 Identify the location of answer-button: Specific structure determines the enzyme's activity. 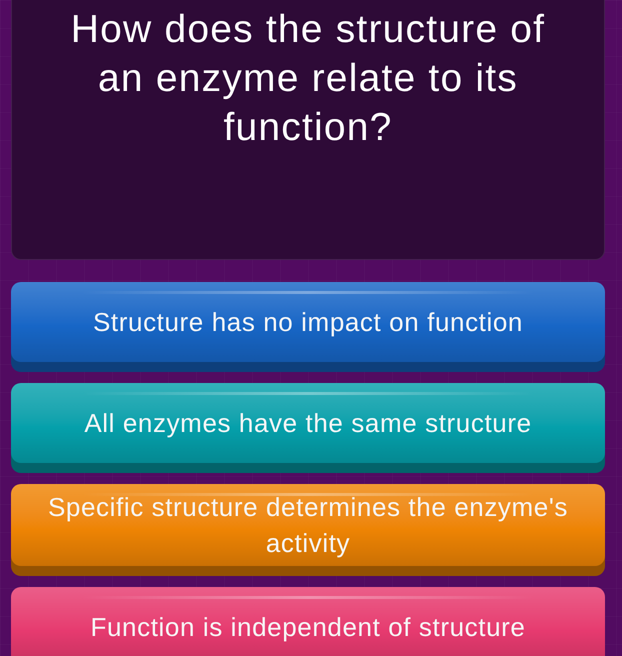
(308, 525).